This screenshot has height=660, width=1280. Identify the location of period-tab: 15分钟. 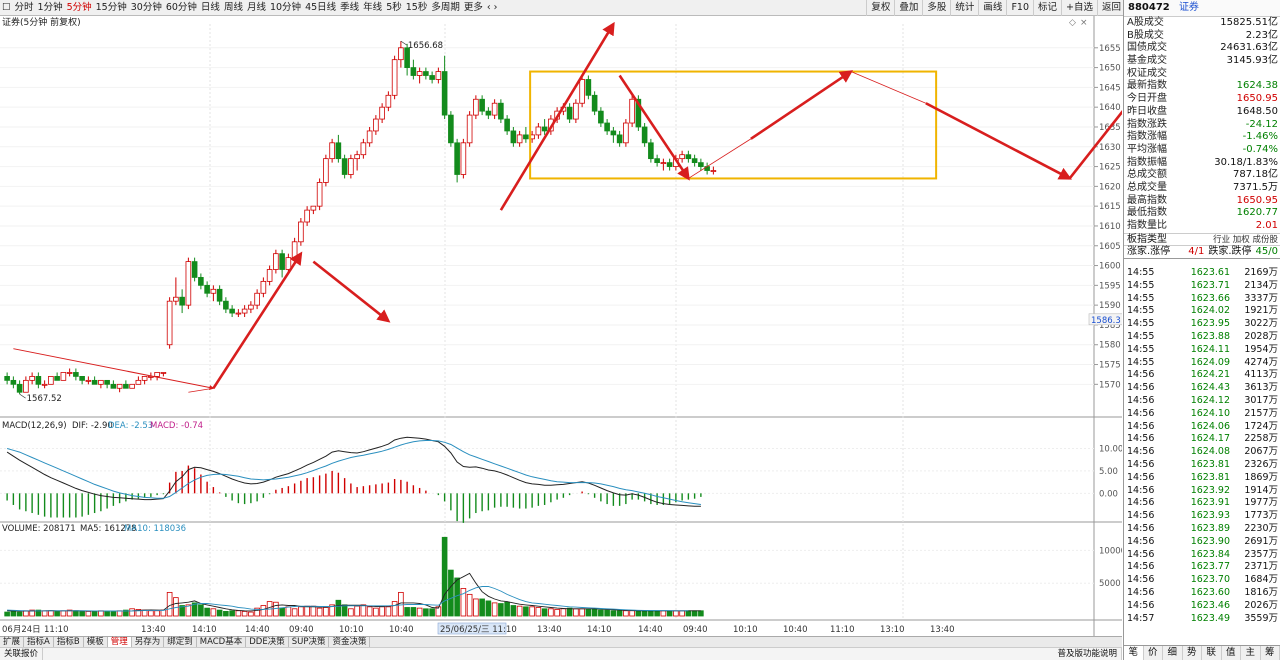
(111, 8).